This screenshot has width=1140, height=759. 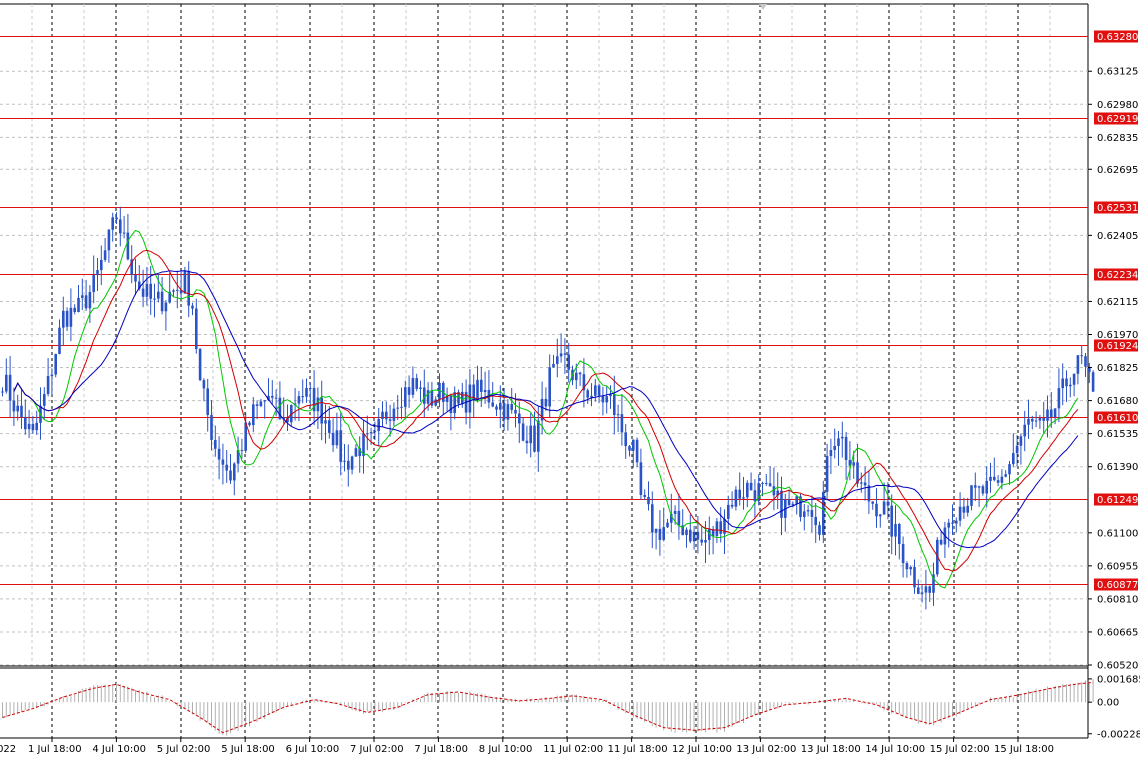 I want to click on x-tick-label: 30 Jun 2022, so click(x=8, y=749).